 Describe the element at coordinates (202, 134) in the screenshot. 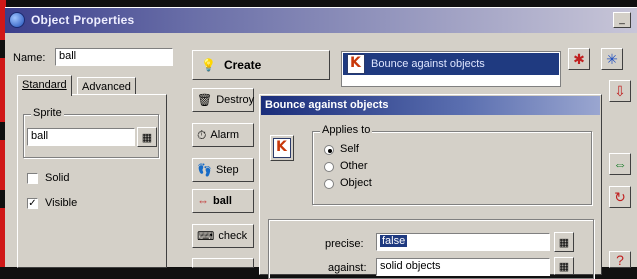

I see `clock-icon: ⏱` at that location.